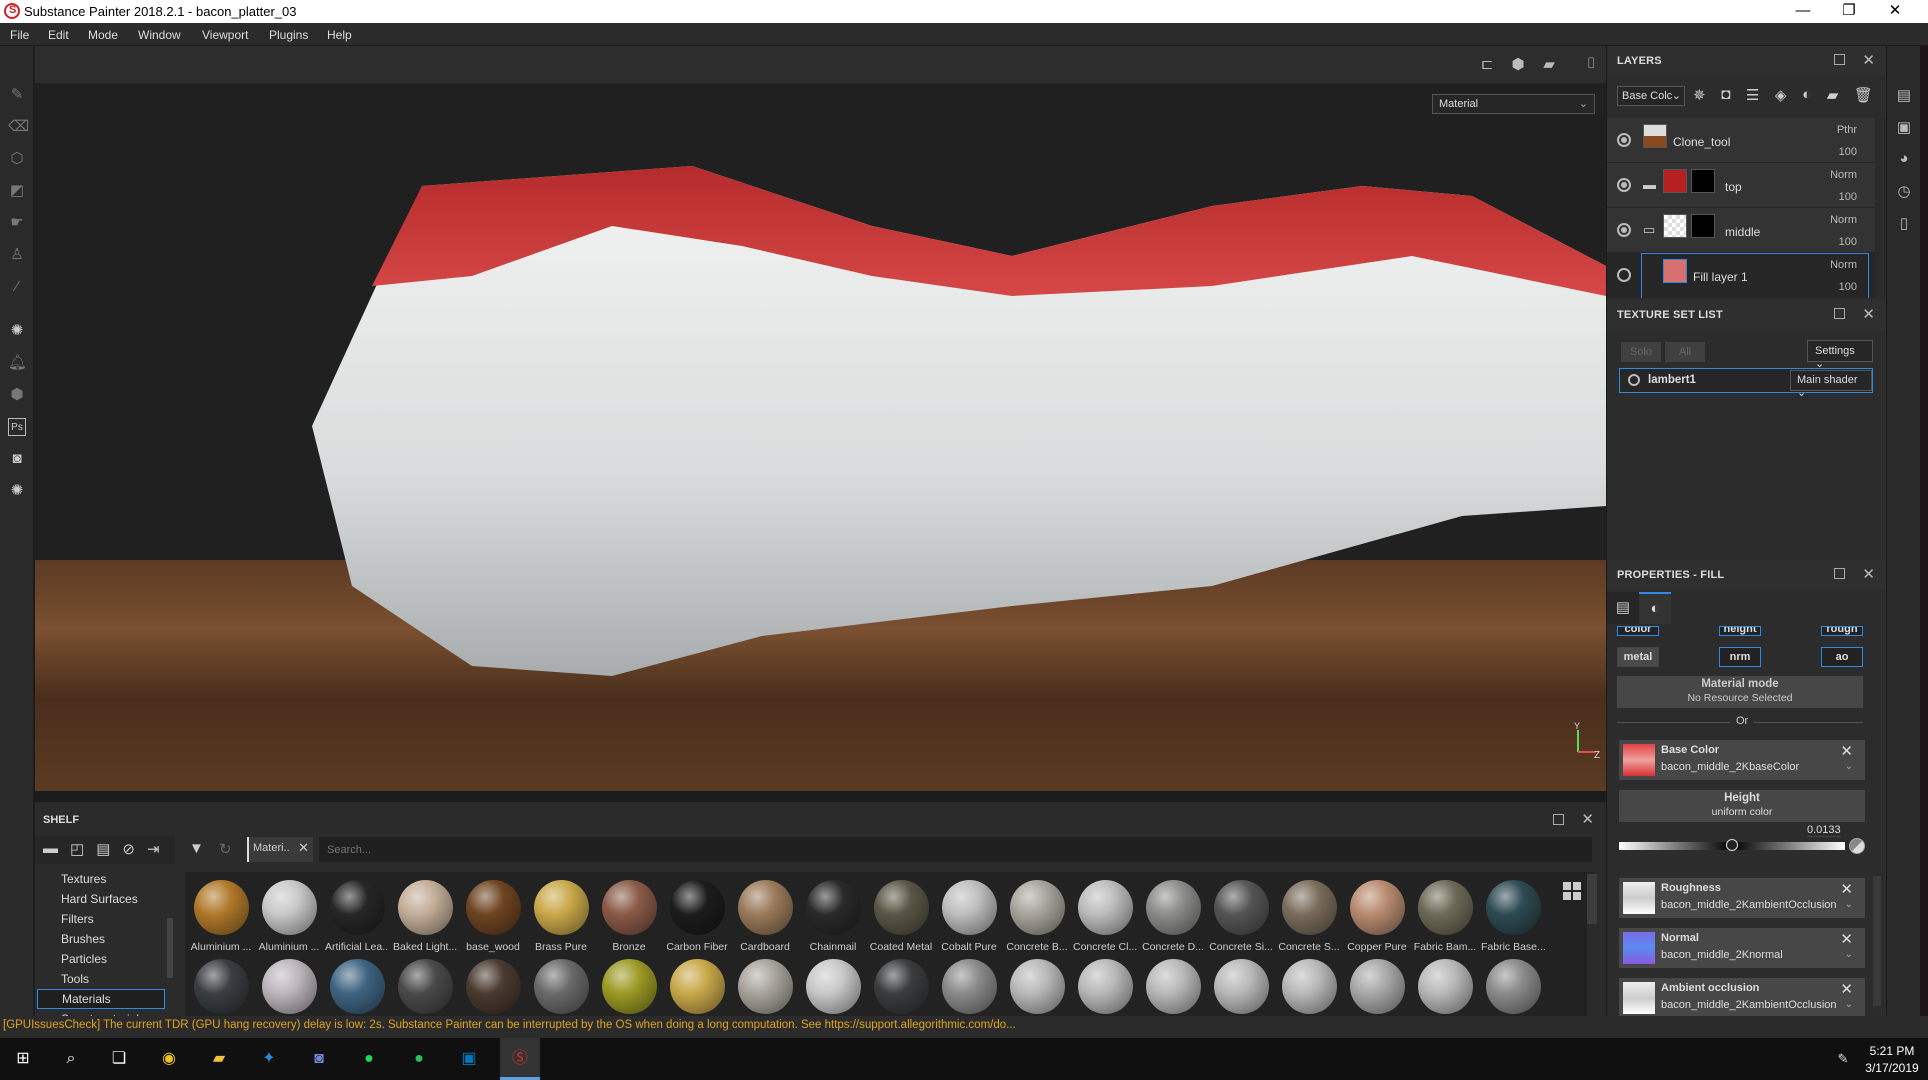  Describe the element at coordinates (1518, 64) in the screenshot. I see `display-cube-icon: ⬢` at that location.